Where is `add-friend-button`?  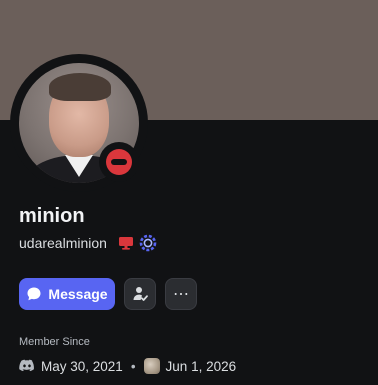 add-friend-button is located at coordinates (140, 294).